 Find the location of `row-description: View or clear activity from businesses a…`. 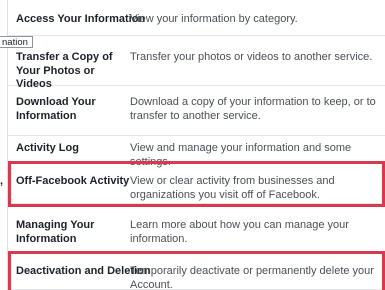

row-description: View or clear activity from businesses a… is located at coordinates (232, 188).